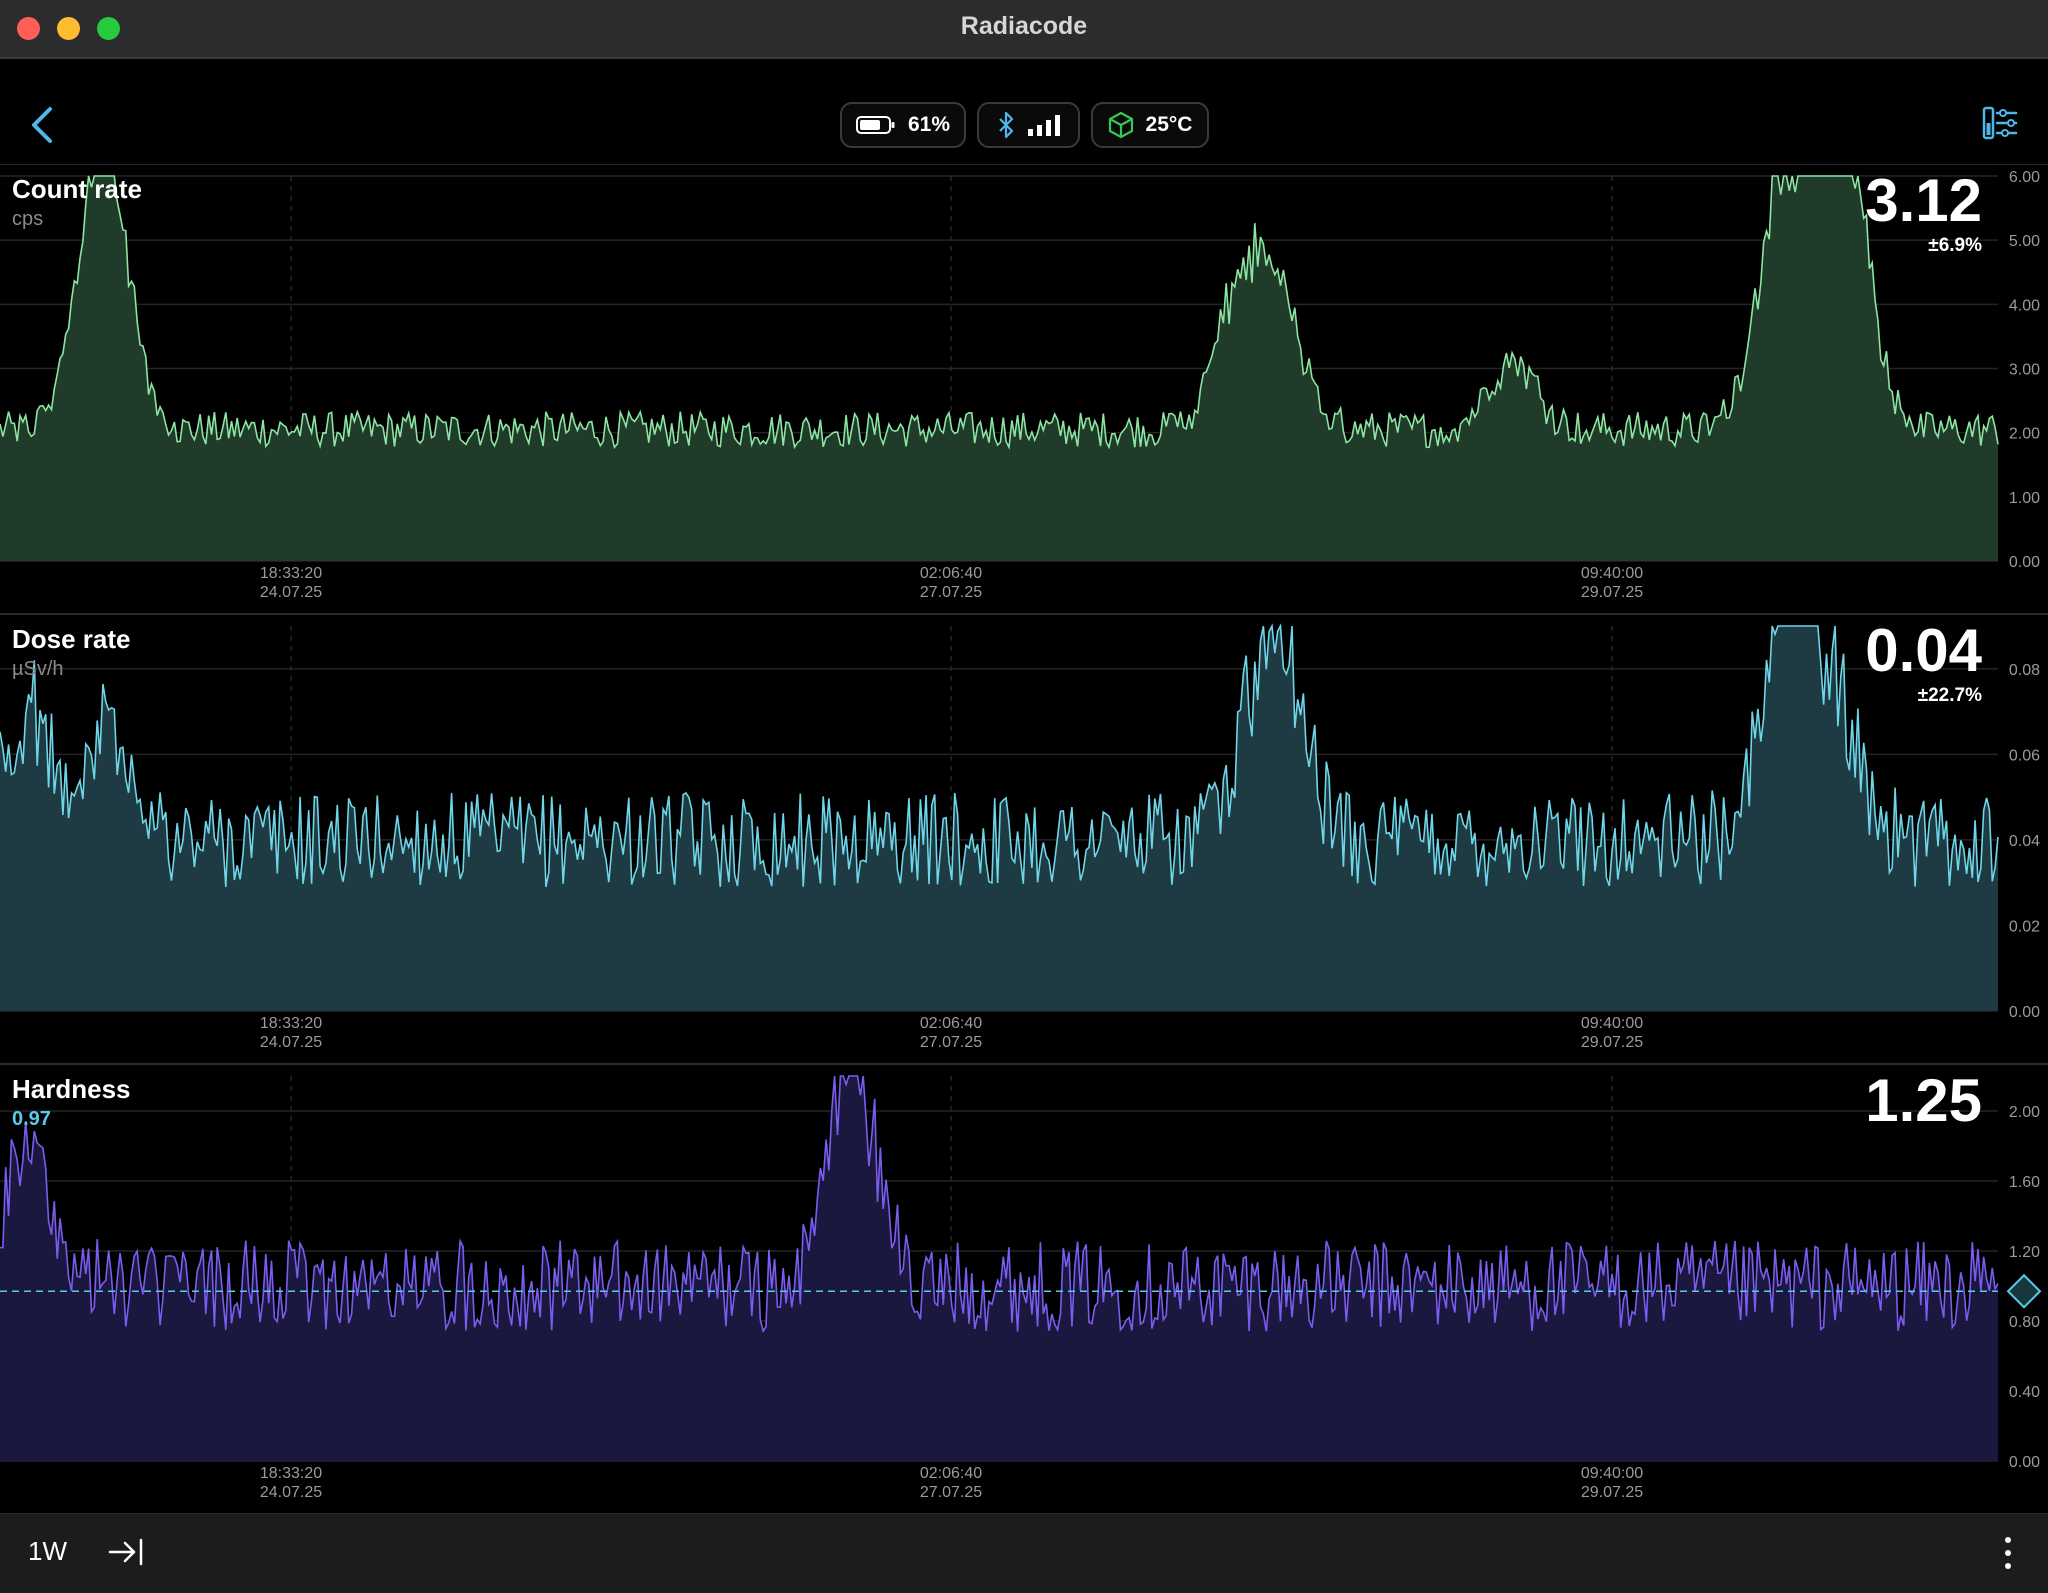  I want to click on panel-unit: µSv/h, so click(38, 669).